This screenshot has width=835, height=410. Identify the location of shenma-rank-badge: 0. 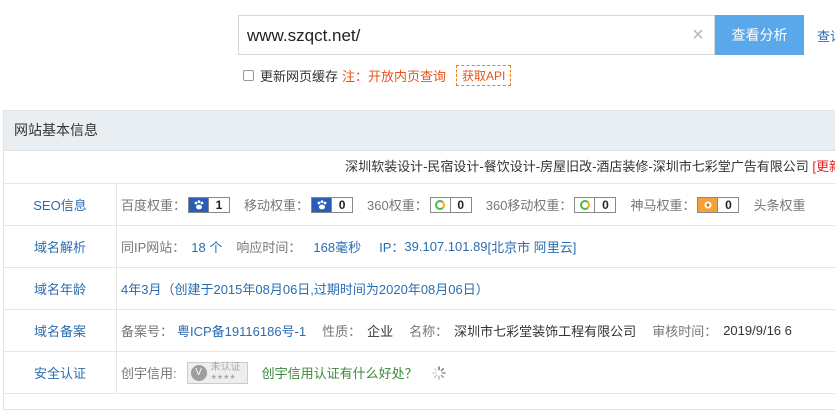
(718, 204).